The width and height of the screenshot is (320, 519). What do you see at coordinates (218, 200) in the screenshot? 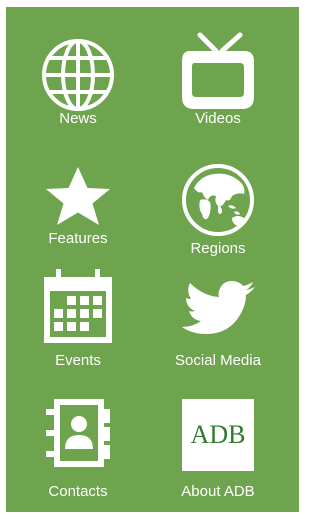
I see `world-map-icon` at bounding box center [218, 200].